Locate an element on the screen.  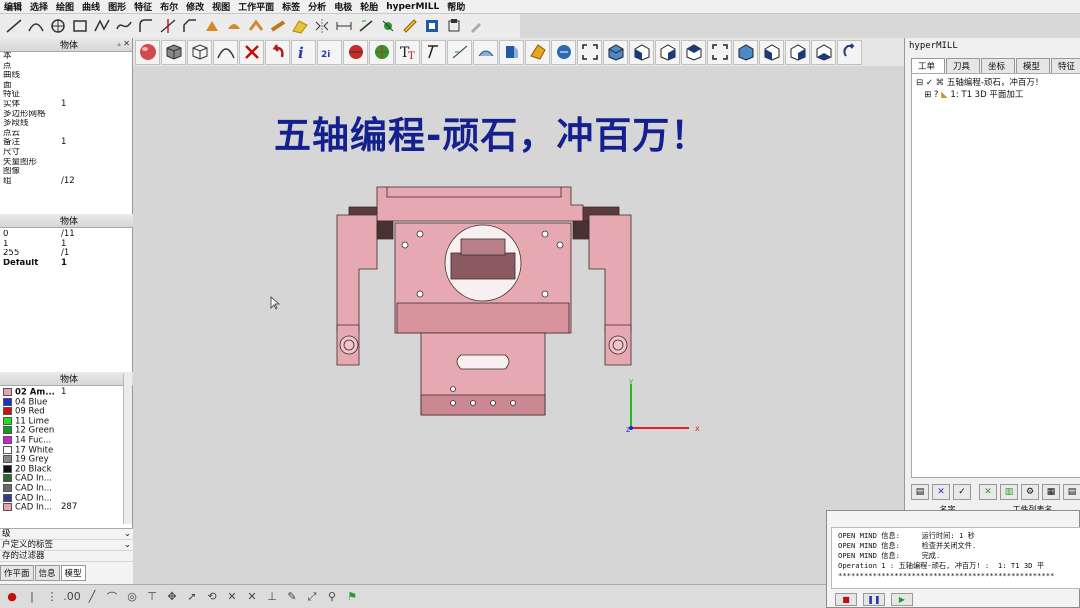
tool-icon: ⊥ is located at coordinates (272, 597).